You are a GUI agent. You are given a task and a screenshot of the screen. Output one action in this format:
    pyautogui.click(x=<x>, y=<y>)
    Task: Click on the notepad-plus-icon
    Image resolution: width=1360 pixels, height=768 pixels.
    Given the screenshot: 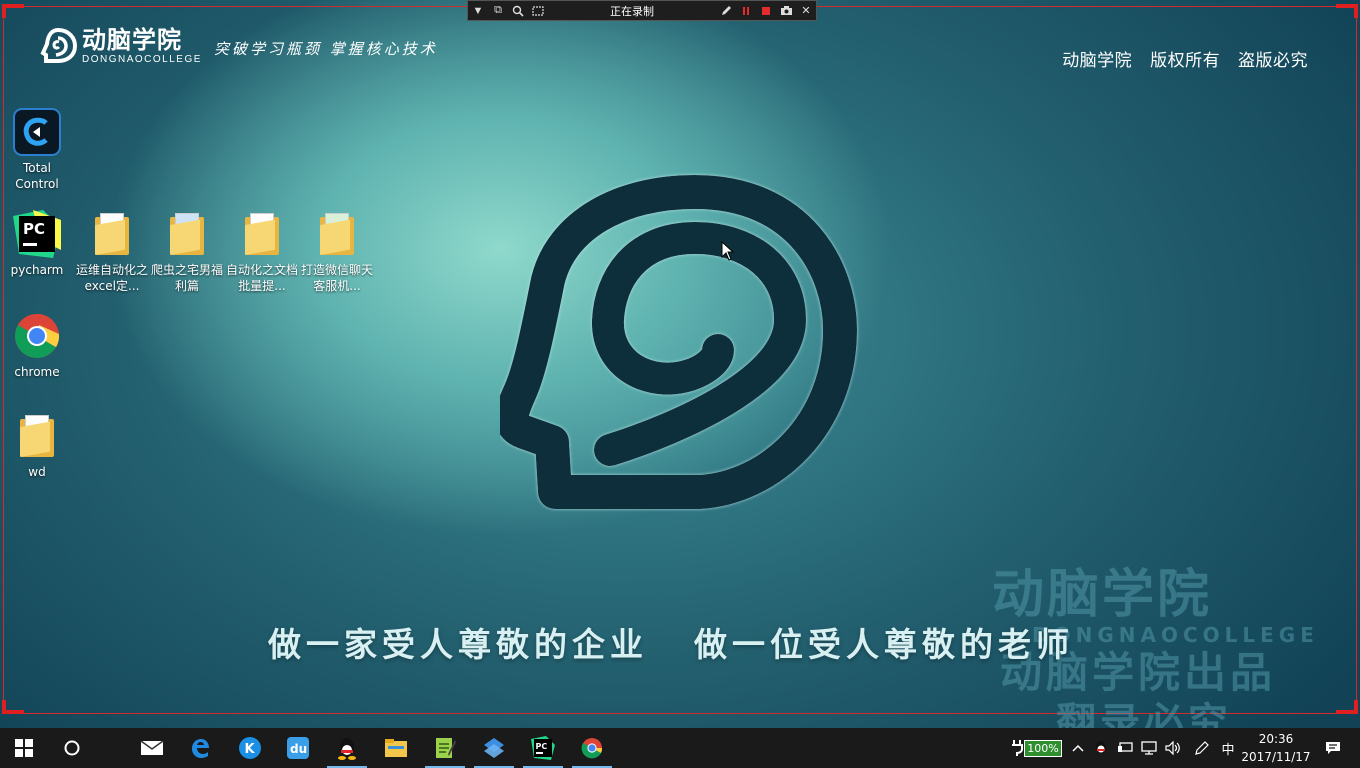 What is the action you would take?
    pyautogui.click(x=446, y=748)
    